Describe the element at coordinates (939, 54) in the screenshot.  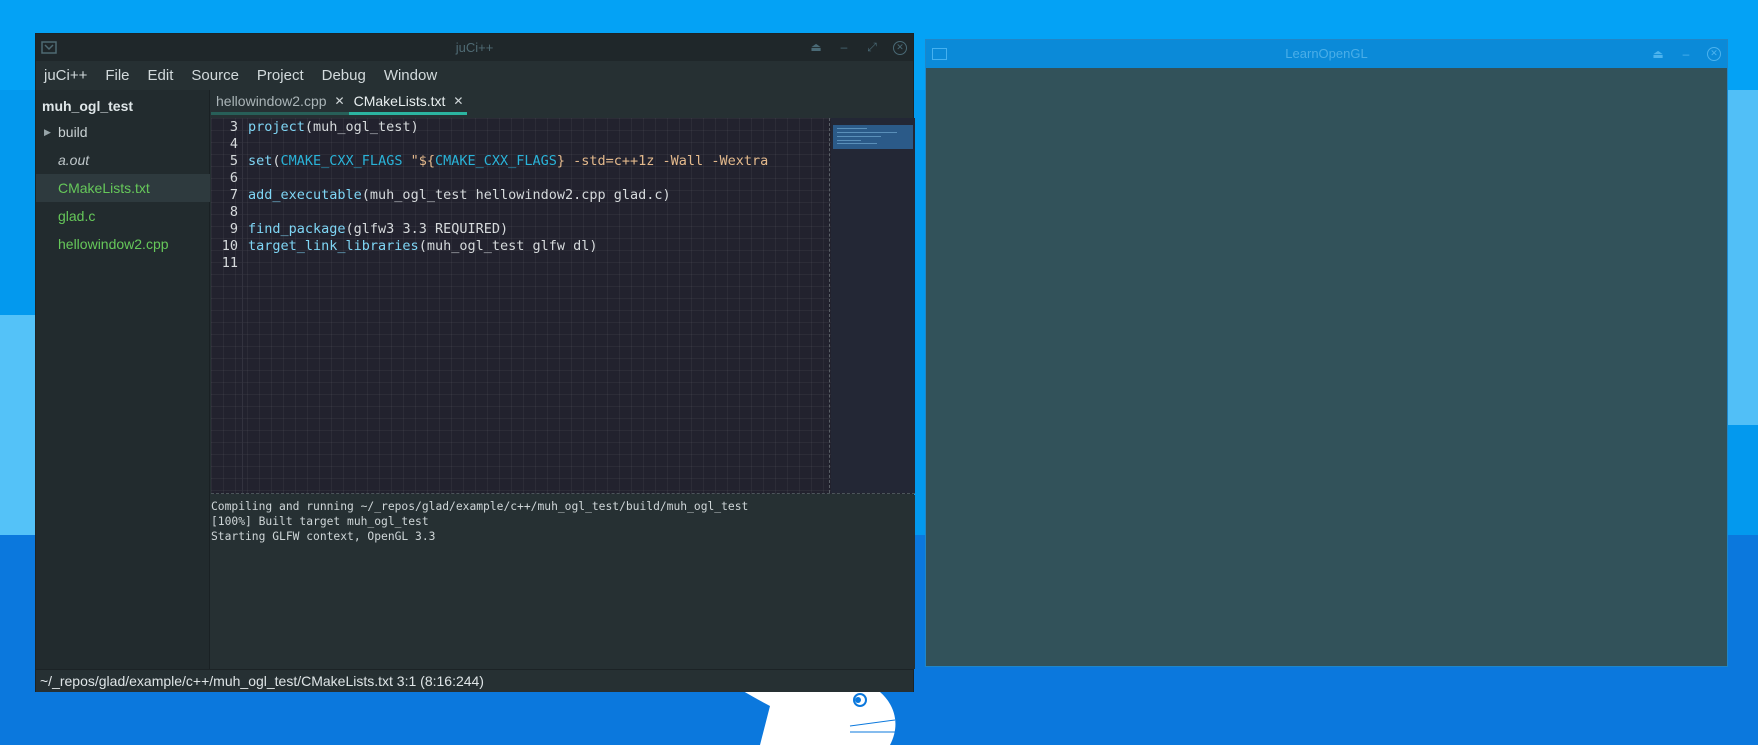
I see `window-icon` at that location.